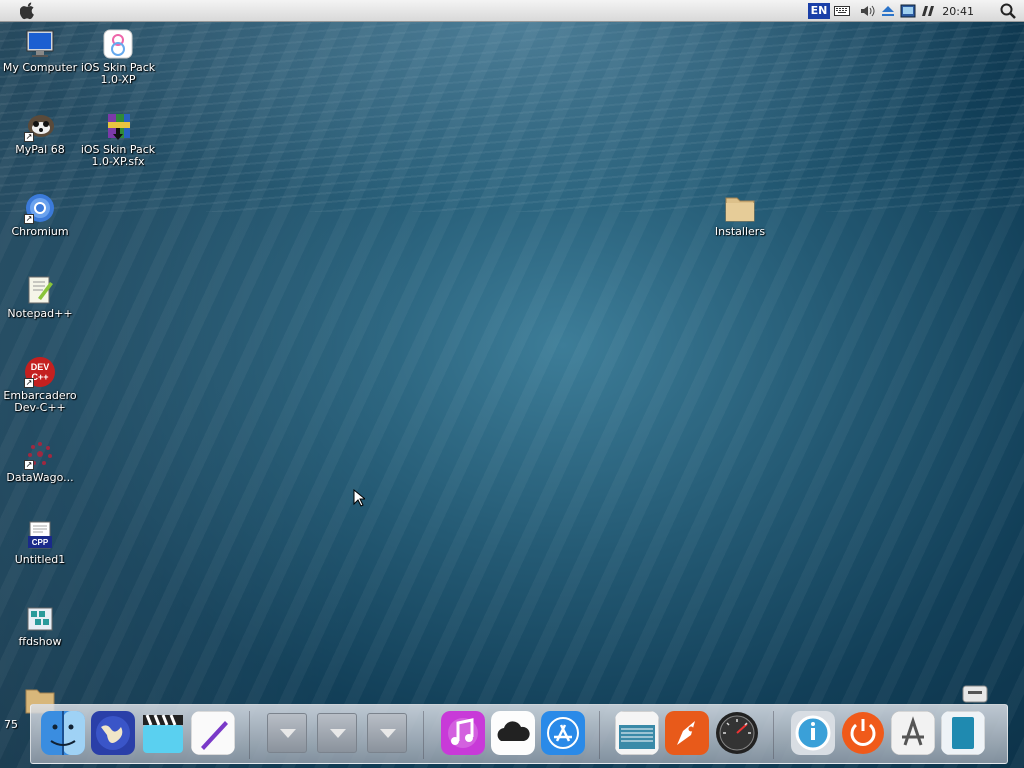 Image resolution: width=1024 pixels, height=768 pixels. I want to click on desktop-icon-my-computer: My Computer, so click(40, 51).